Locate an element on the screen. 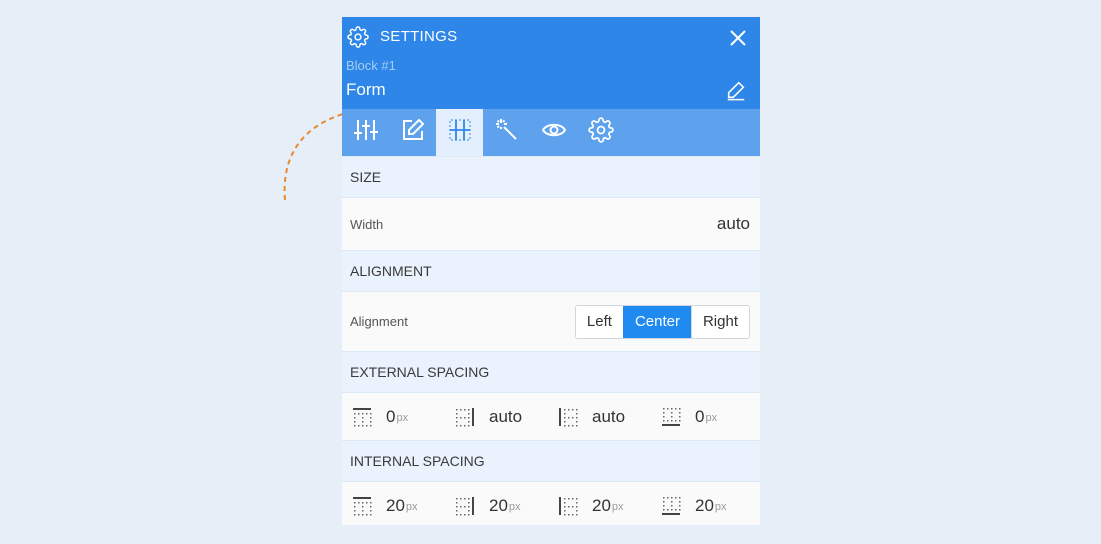  padding-top-value: 20 is located at coordinates (395, 505).